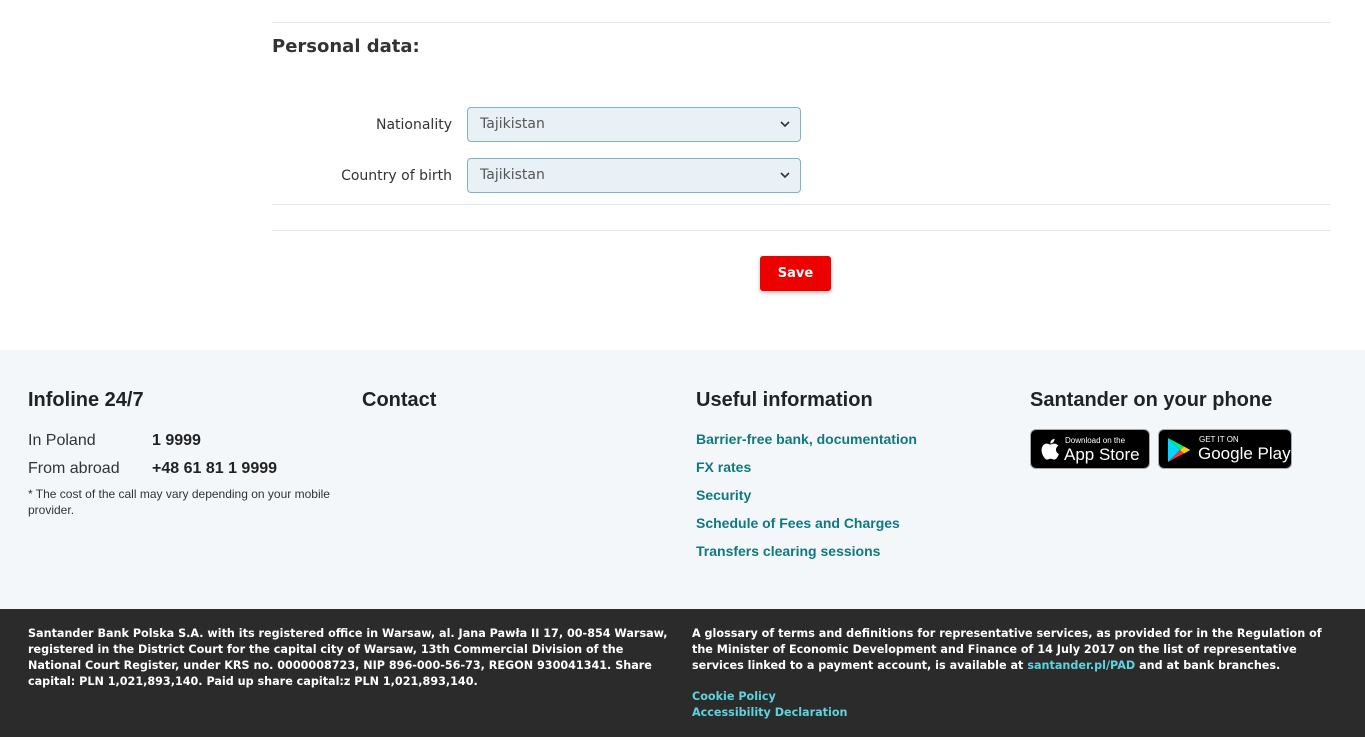 Image resolution: width=1365 pixels, height=737 pixels. Describe the element at coordinates (1179, 450) in the screenshot. I see `google-play-icon` at that location.